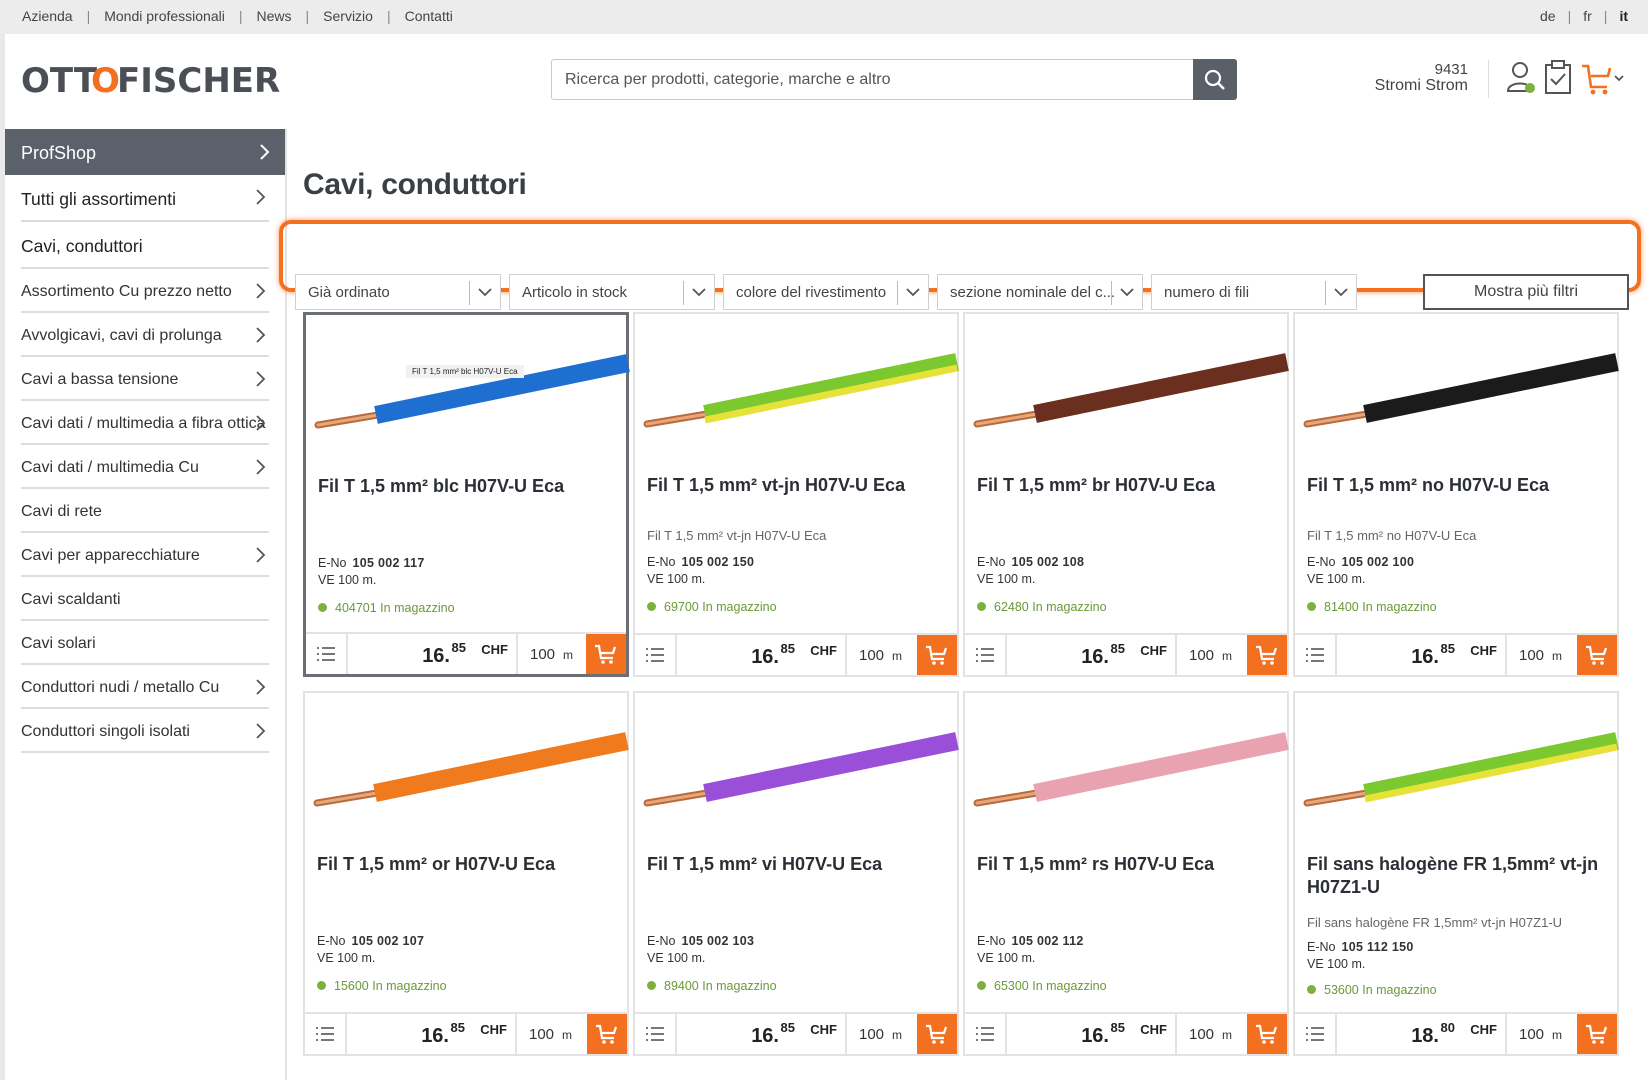  What do you see at coordinates (145, 687) in the screenshot?
I see `sidebar-item: Conduttori nudi / metallo Cu` at bounding box center [145, 687].